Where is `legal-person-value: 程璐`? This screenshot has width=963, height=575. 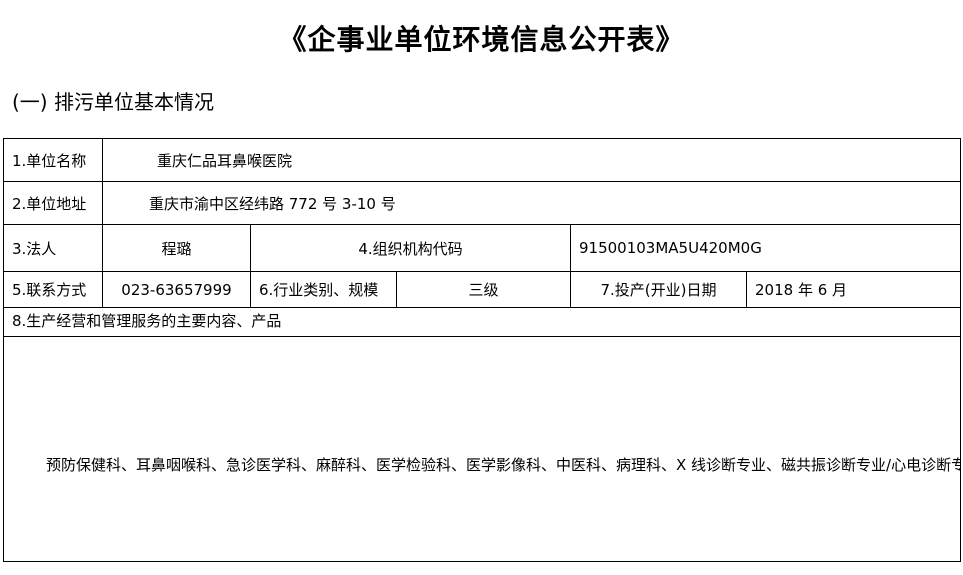
legal-person-value: 程璐 is located at coordinates (176, 248).